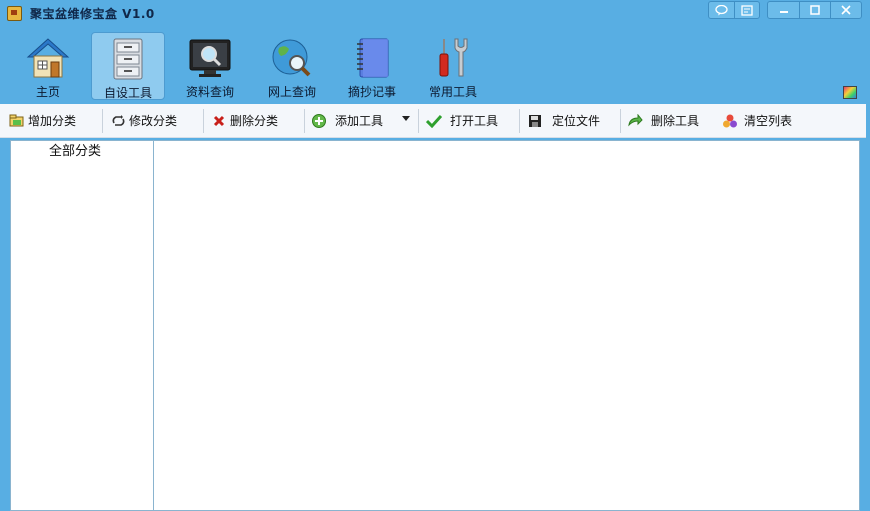 The width and height of the screenshot is (870, 511). What do you see at coordinates (292, 58) in the screenshot?
I see `globe-search-icon` at bounding box center [292, 58].